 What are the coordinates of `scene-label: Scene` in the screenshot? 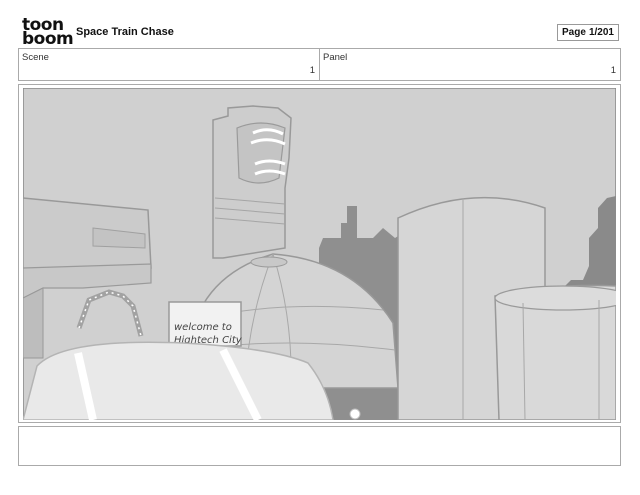 It's located at (35, 57).